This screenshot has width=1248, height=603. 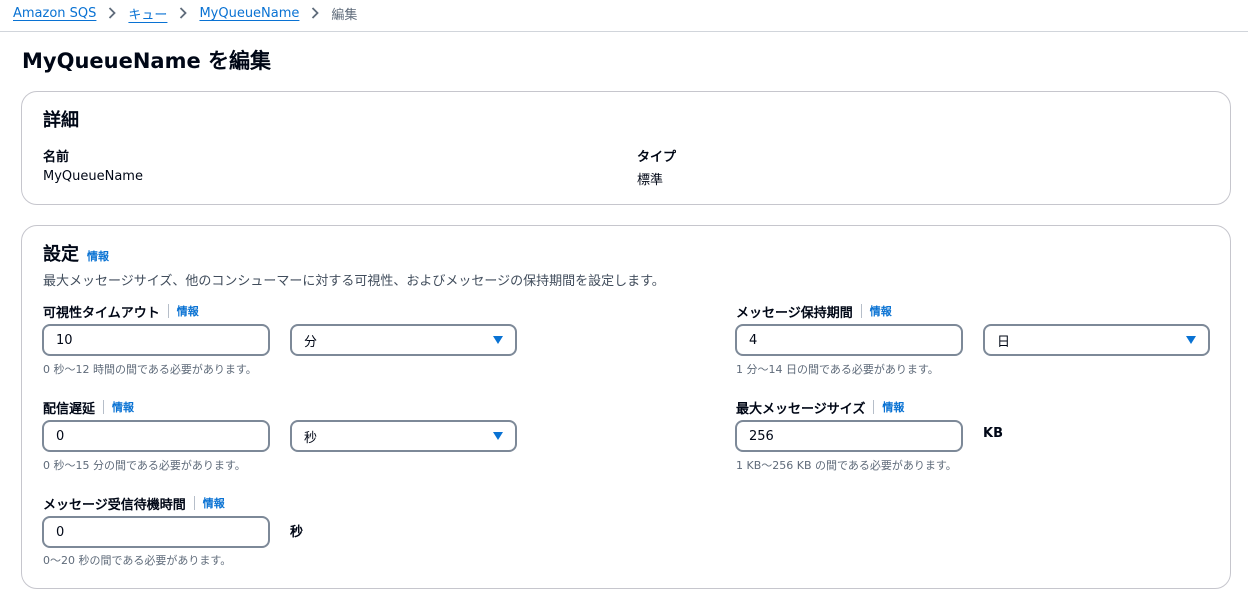 I want to click on delivery-delay-label-row: 配信遅延 情報, so click(x=88, y=407).